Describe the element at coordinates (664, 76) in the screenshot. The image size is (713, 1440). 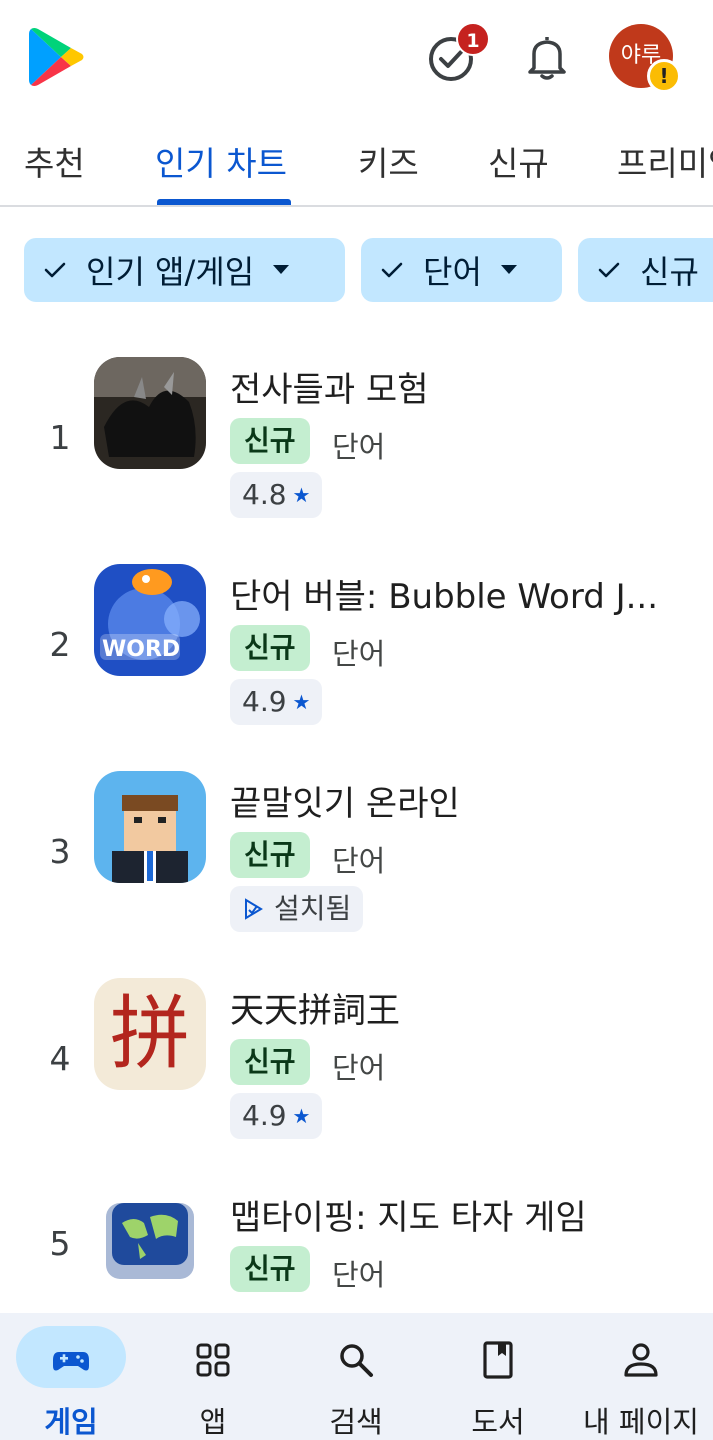
I see `account-warning-icon: !` at that location.